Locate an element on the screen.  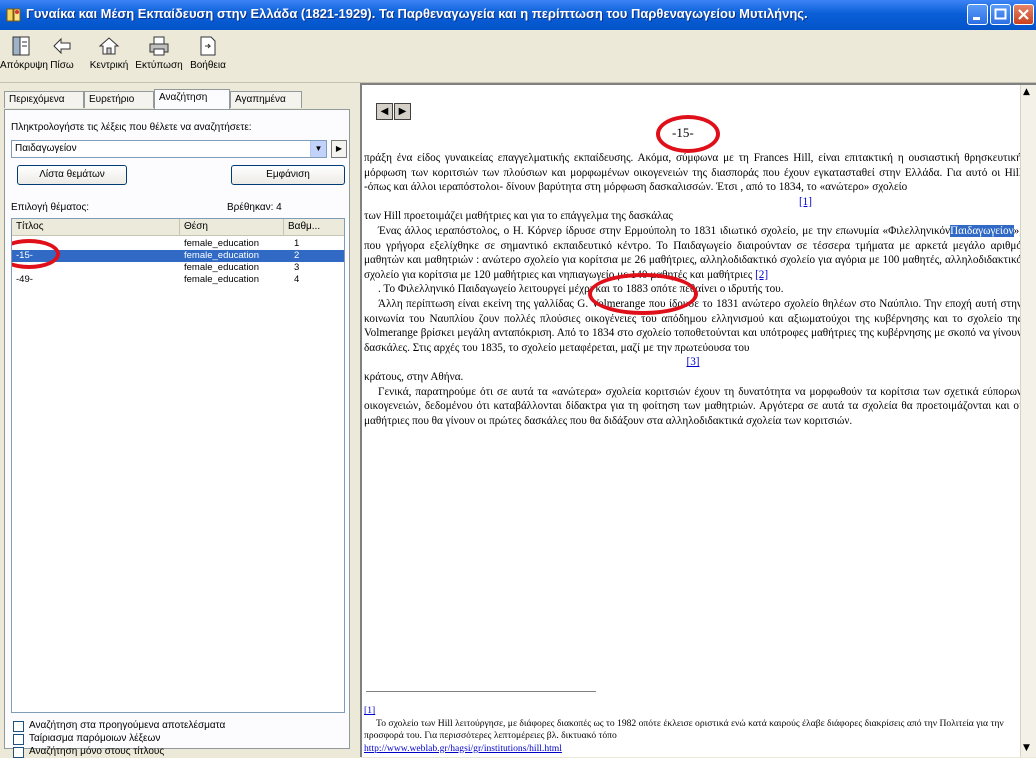
toolbar: Απόκρυψη Πίσω Κεντρική Εκτύπωση Βοήθεια is located at coordinates (518, 56).